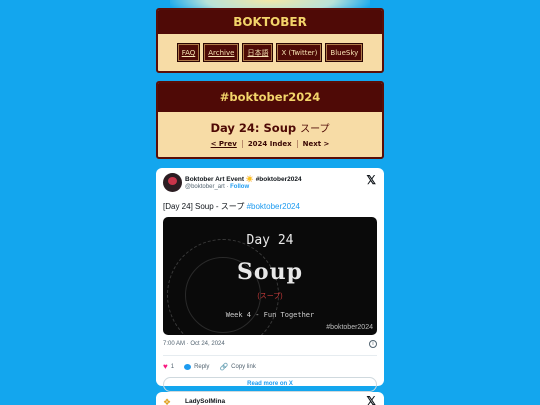  I want to click on hashtag-title: #boktober2024, so click(270, 97).